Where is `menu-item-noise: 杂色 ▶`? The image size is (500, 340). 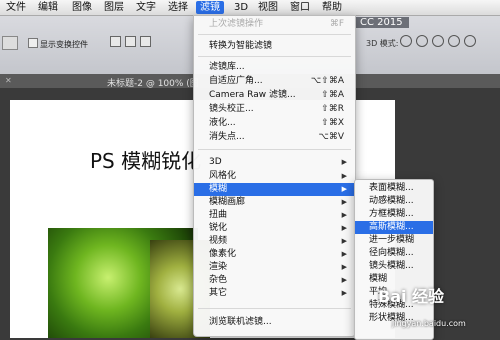
menu-item-noise: 杂色 ▶ is located at coordinates (274, 280).